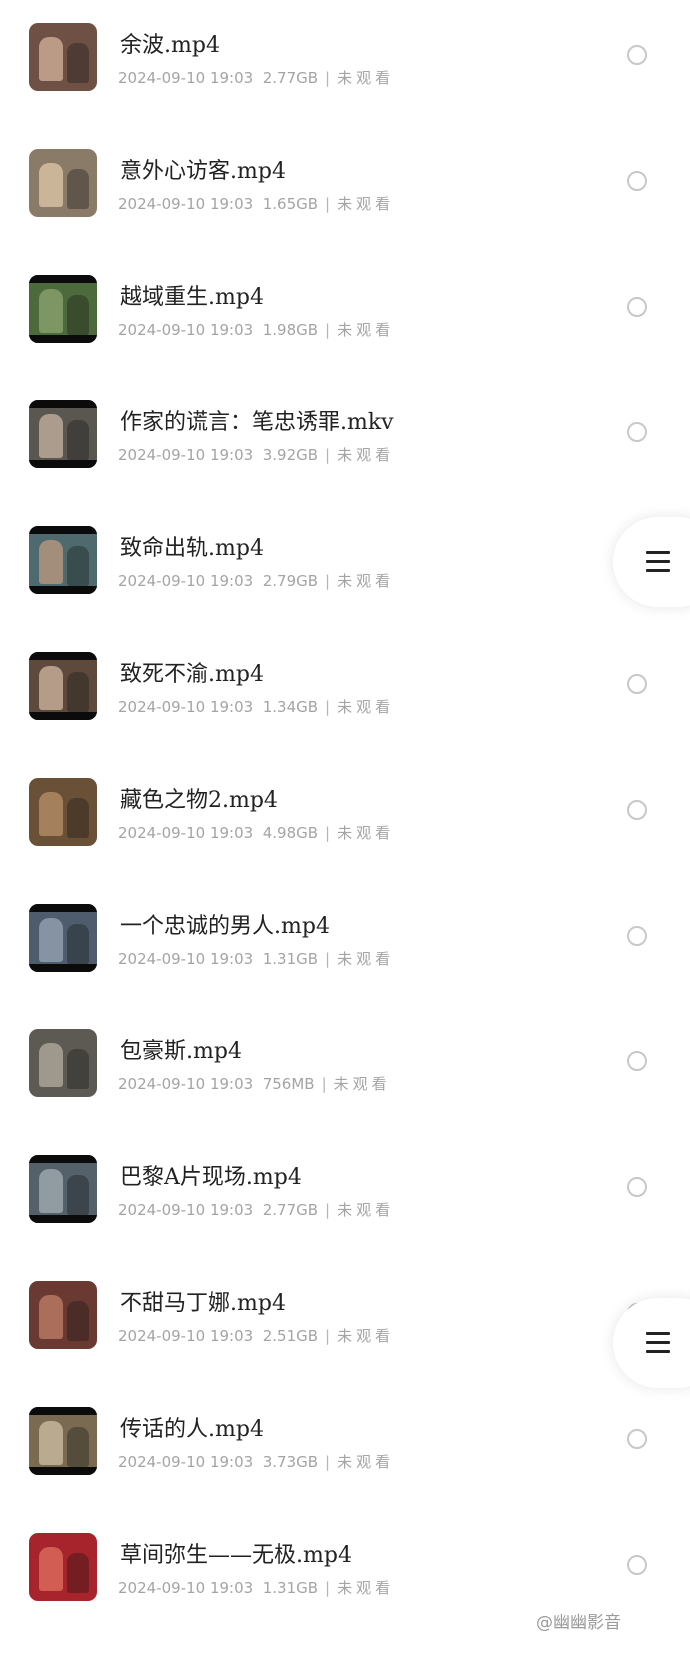 The height and width of the screenshot is (1659, 690). Describe the element at coordinates (290, 581) in the screenshot. I see `file-size: 2.79GB` at that location.